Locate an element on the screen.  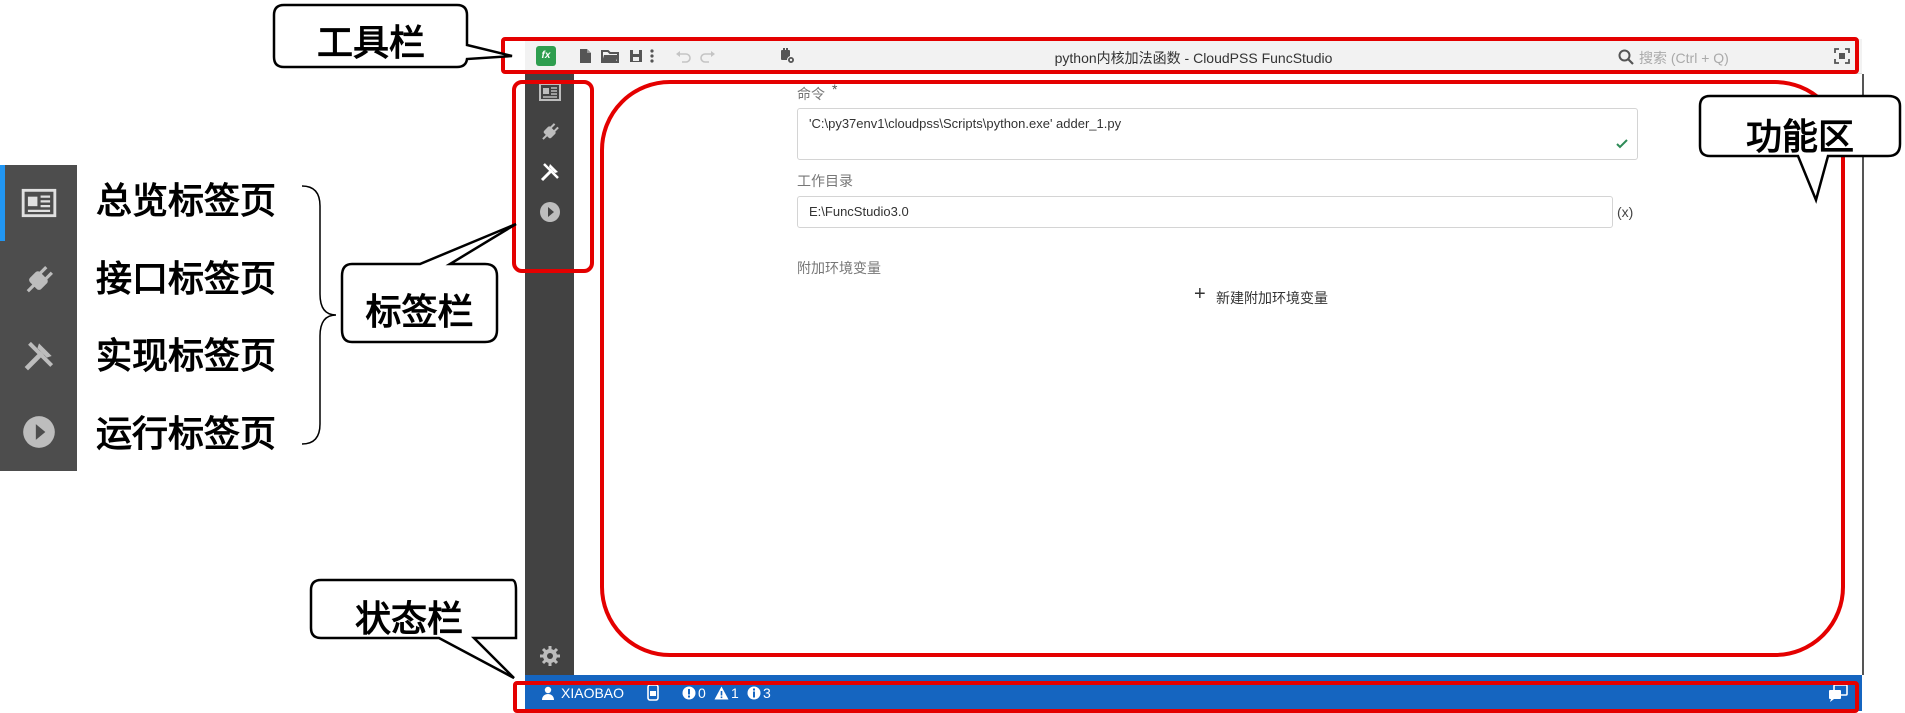
active-tab-indicator is located at coordinates (2, 203).